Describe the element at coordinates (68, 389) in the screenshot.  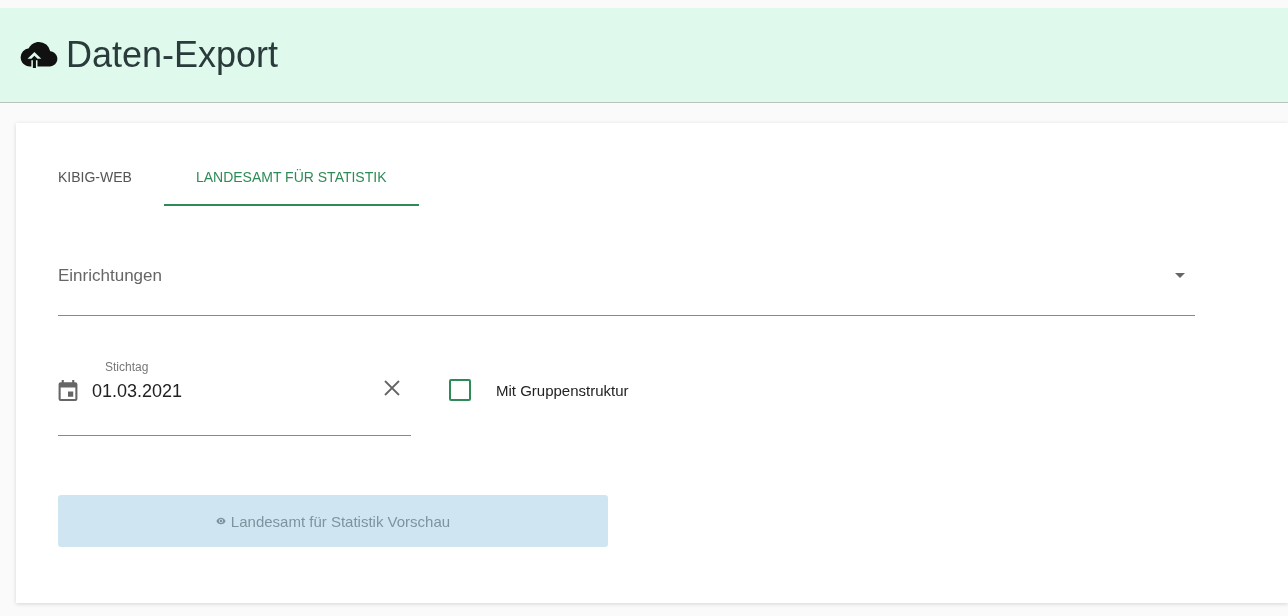
I see `calendar-icon` at that location.